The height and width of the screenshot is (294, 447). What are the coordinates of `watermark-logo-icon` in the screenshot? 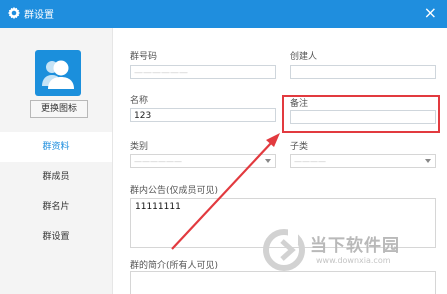 It's located at (284, 249).